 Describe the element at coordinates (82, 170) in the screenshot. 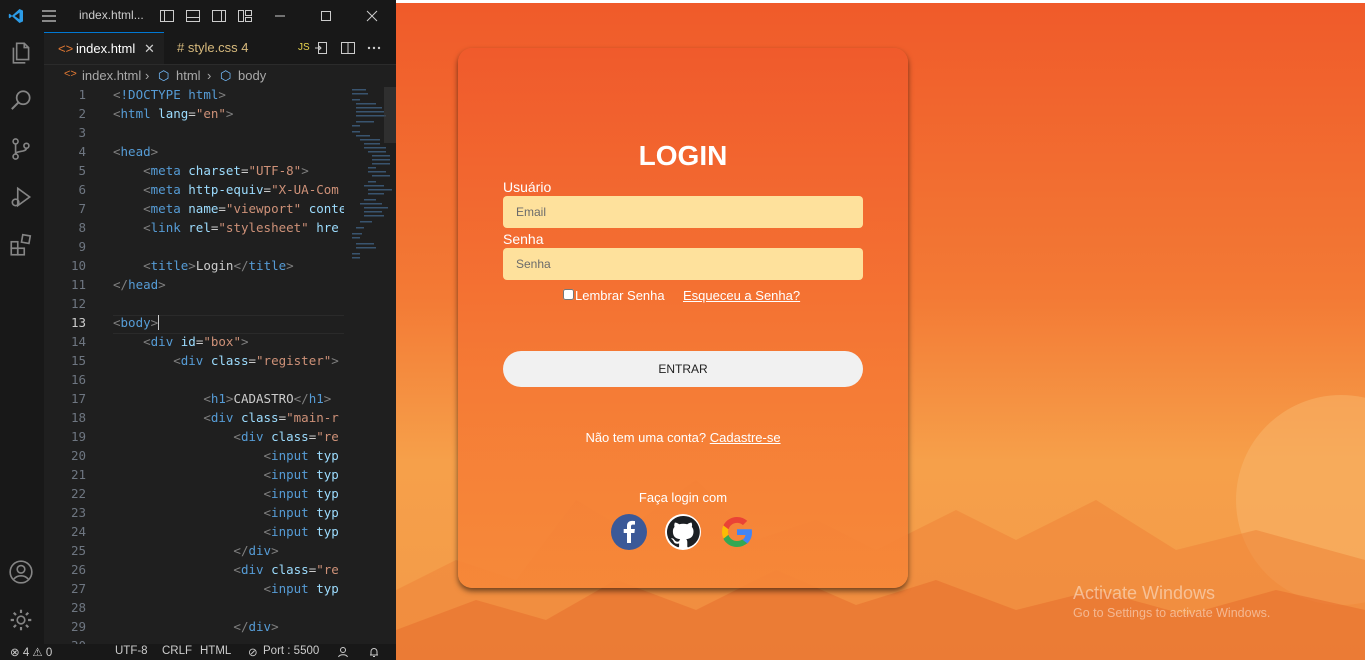

I see `line-number: 5` at that location.